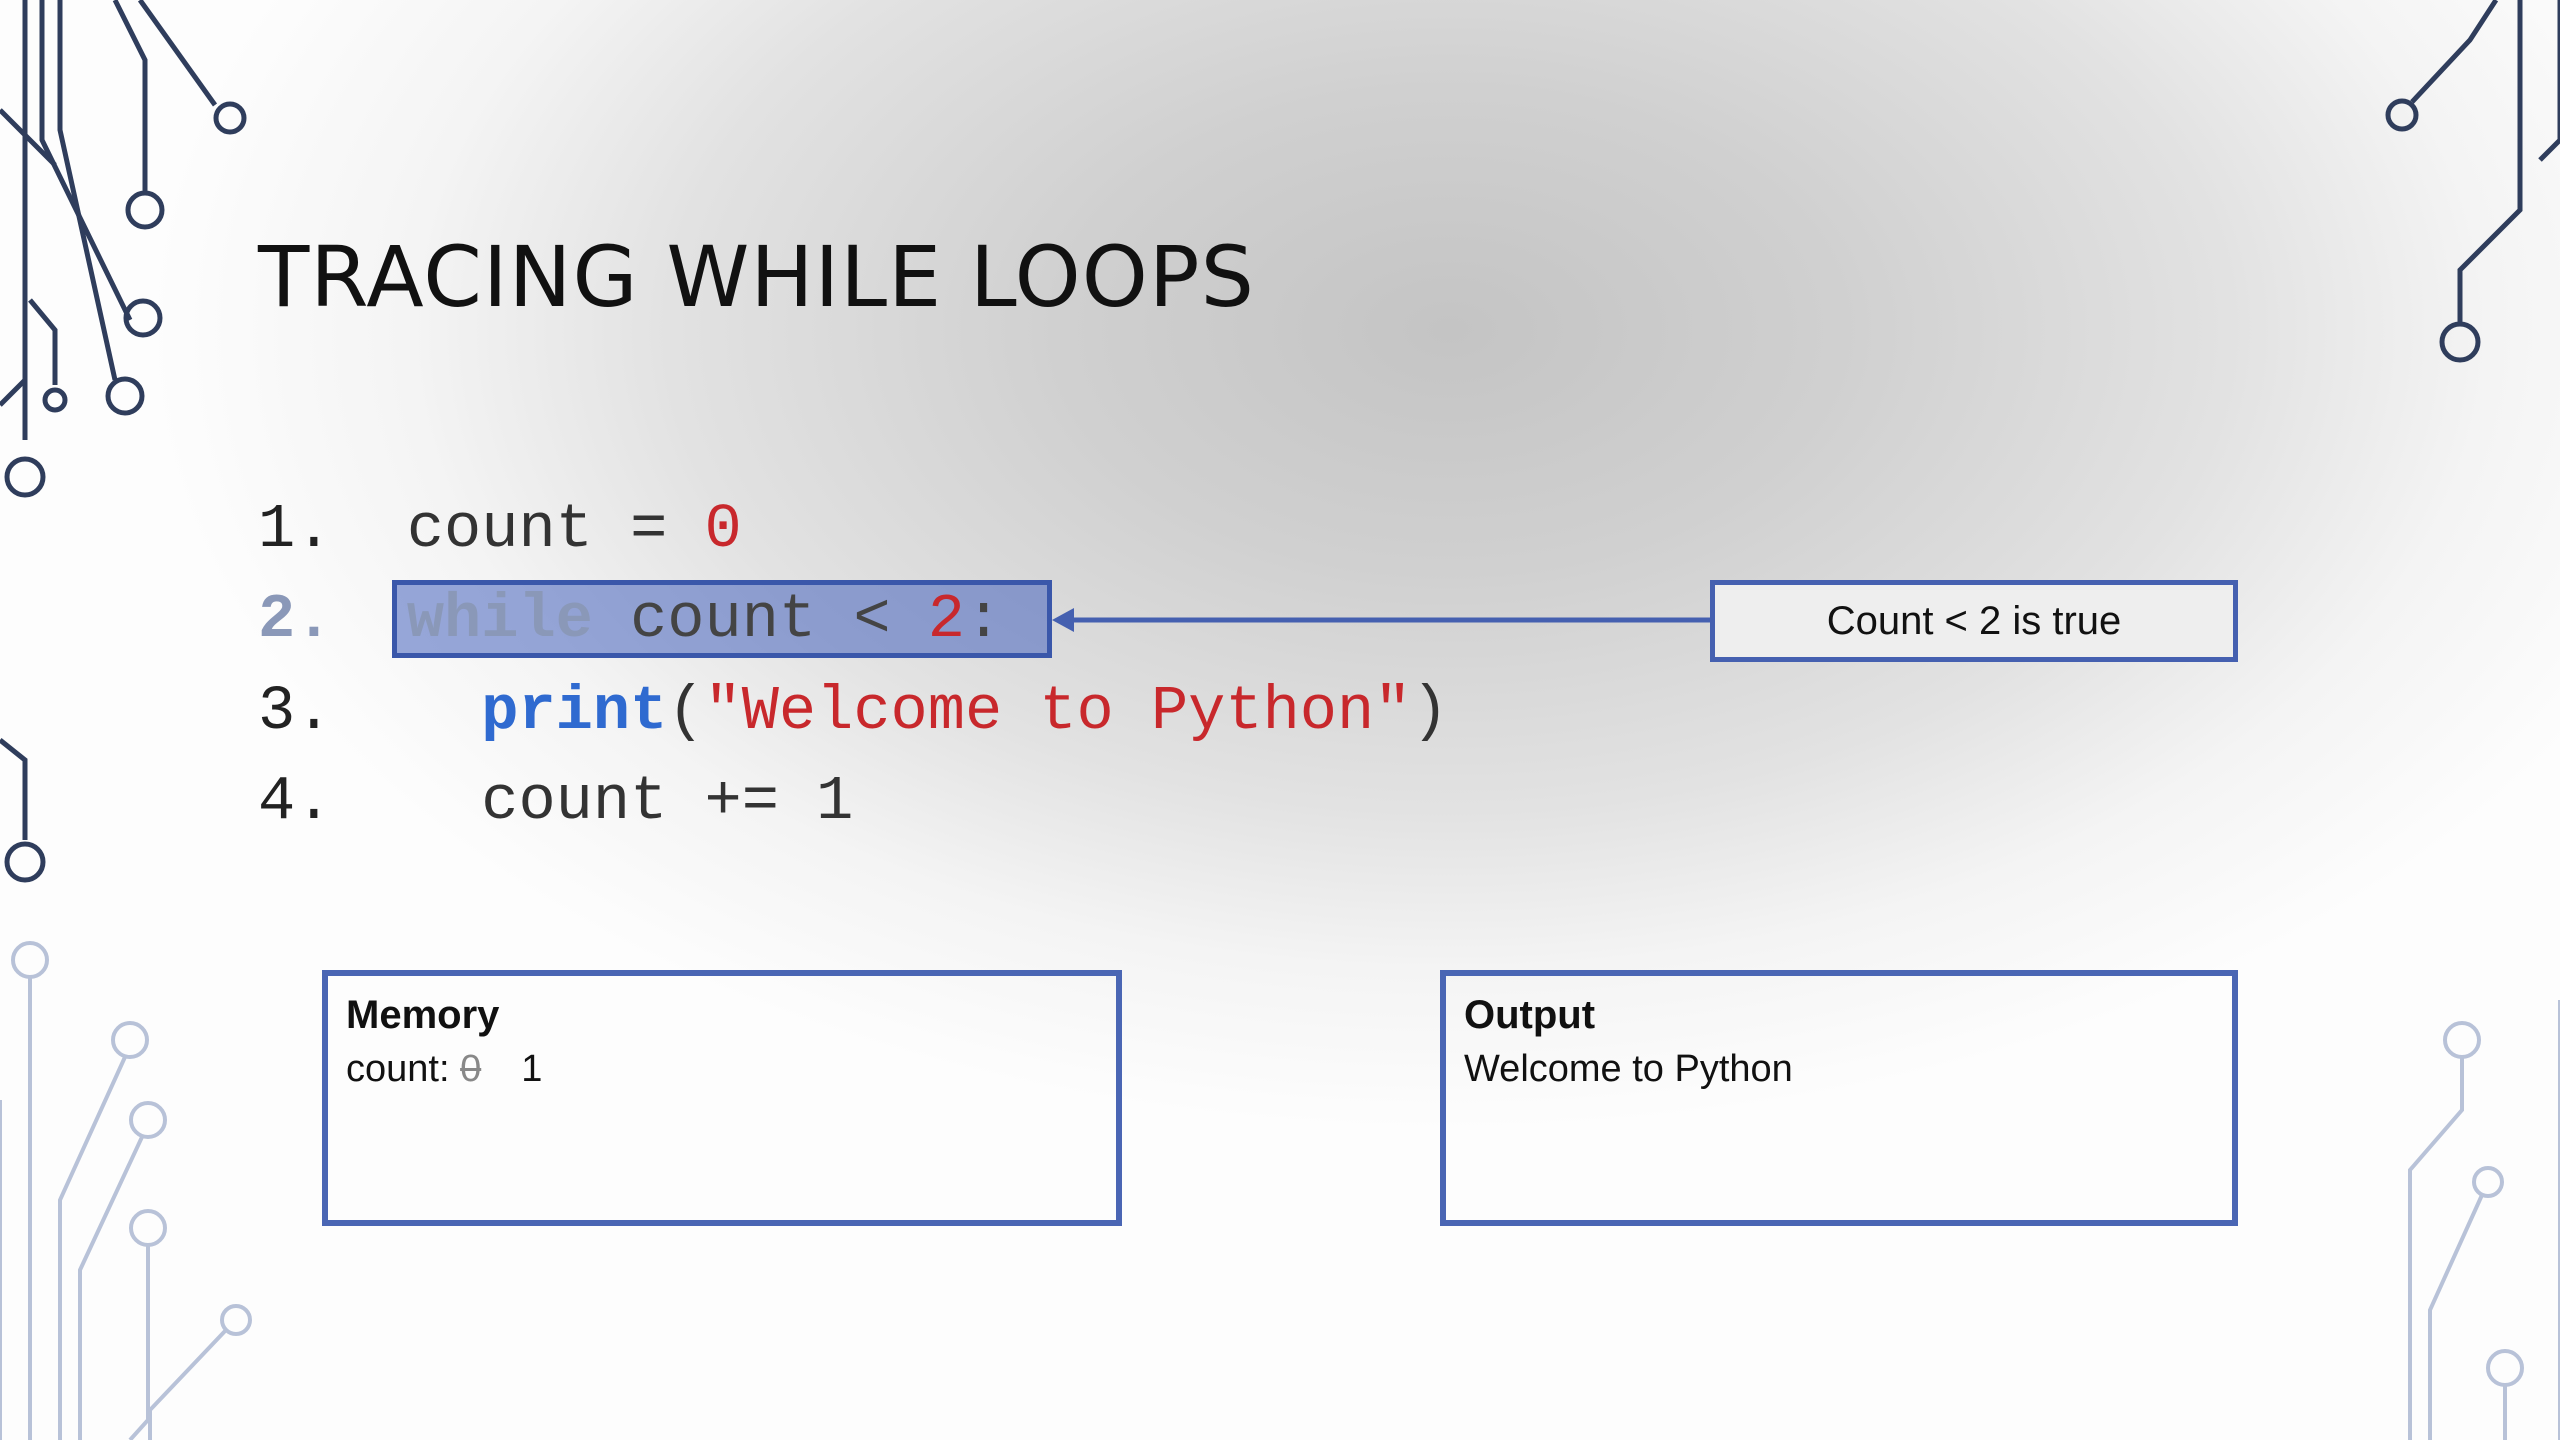  I want to click on output-line: Welcome to Python, so click(1628, 1069).